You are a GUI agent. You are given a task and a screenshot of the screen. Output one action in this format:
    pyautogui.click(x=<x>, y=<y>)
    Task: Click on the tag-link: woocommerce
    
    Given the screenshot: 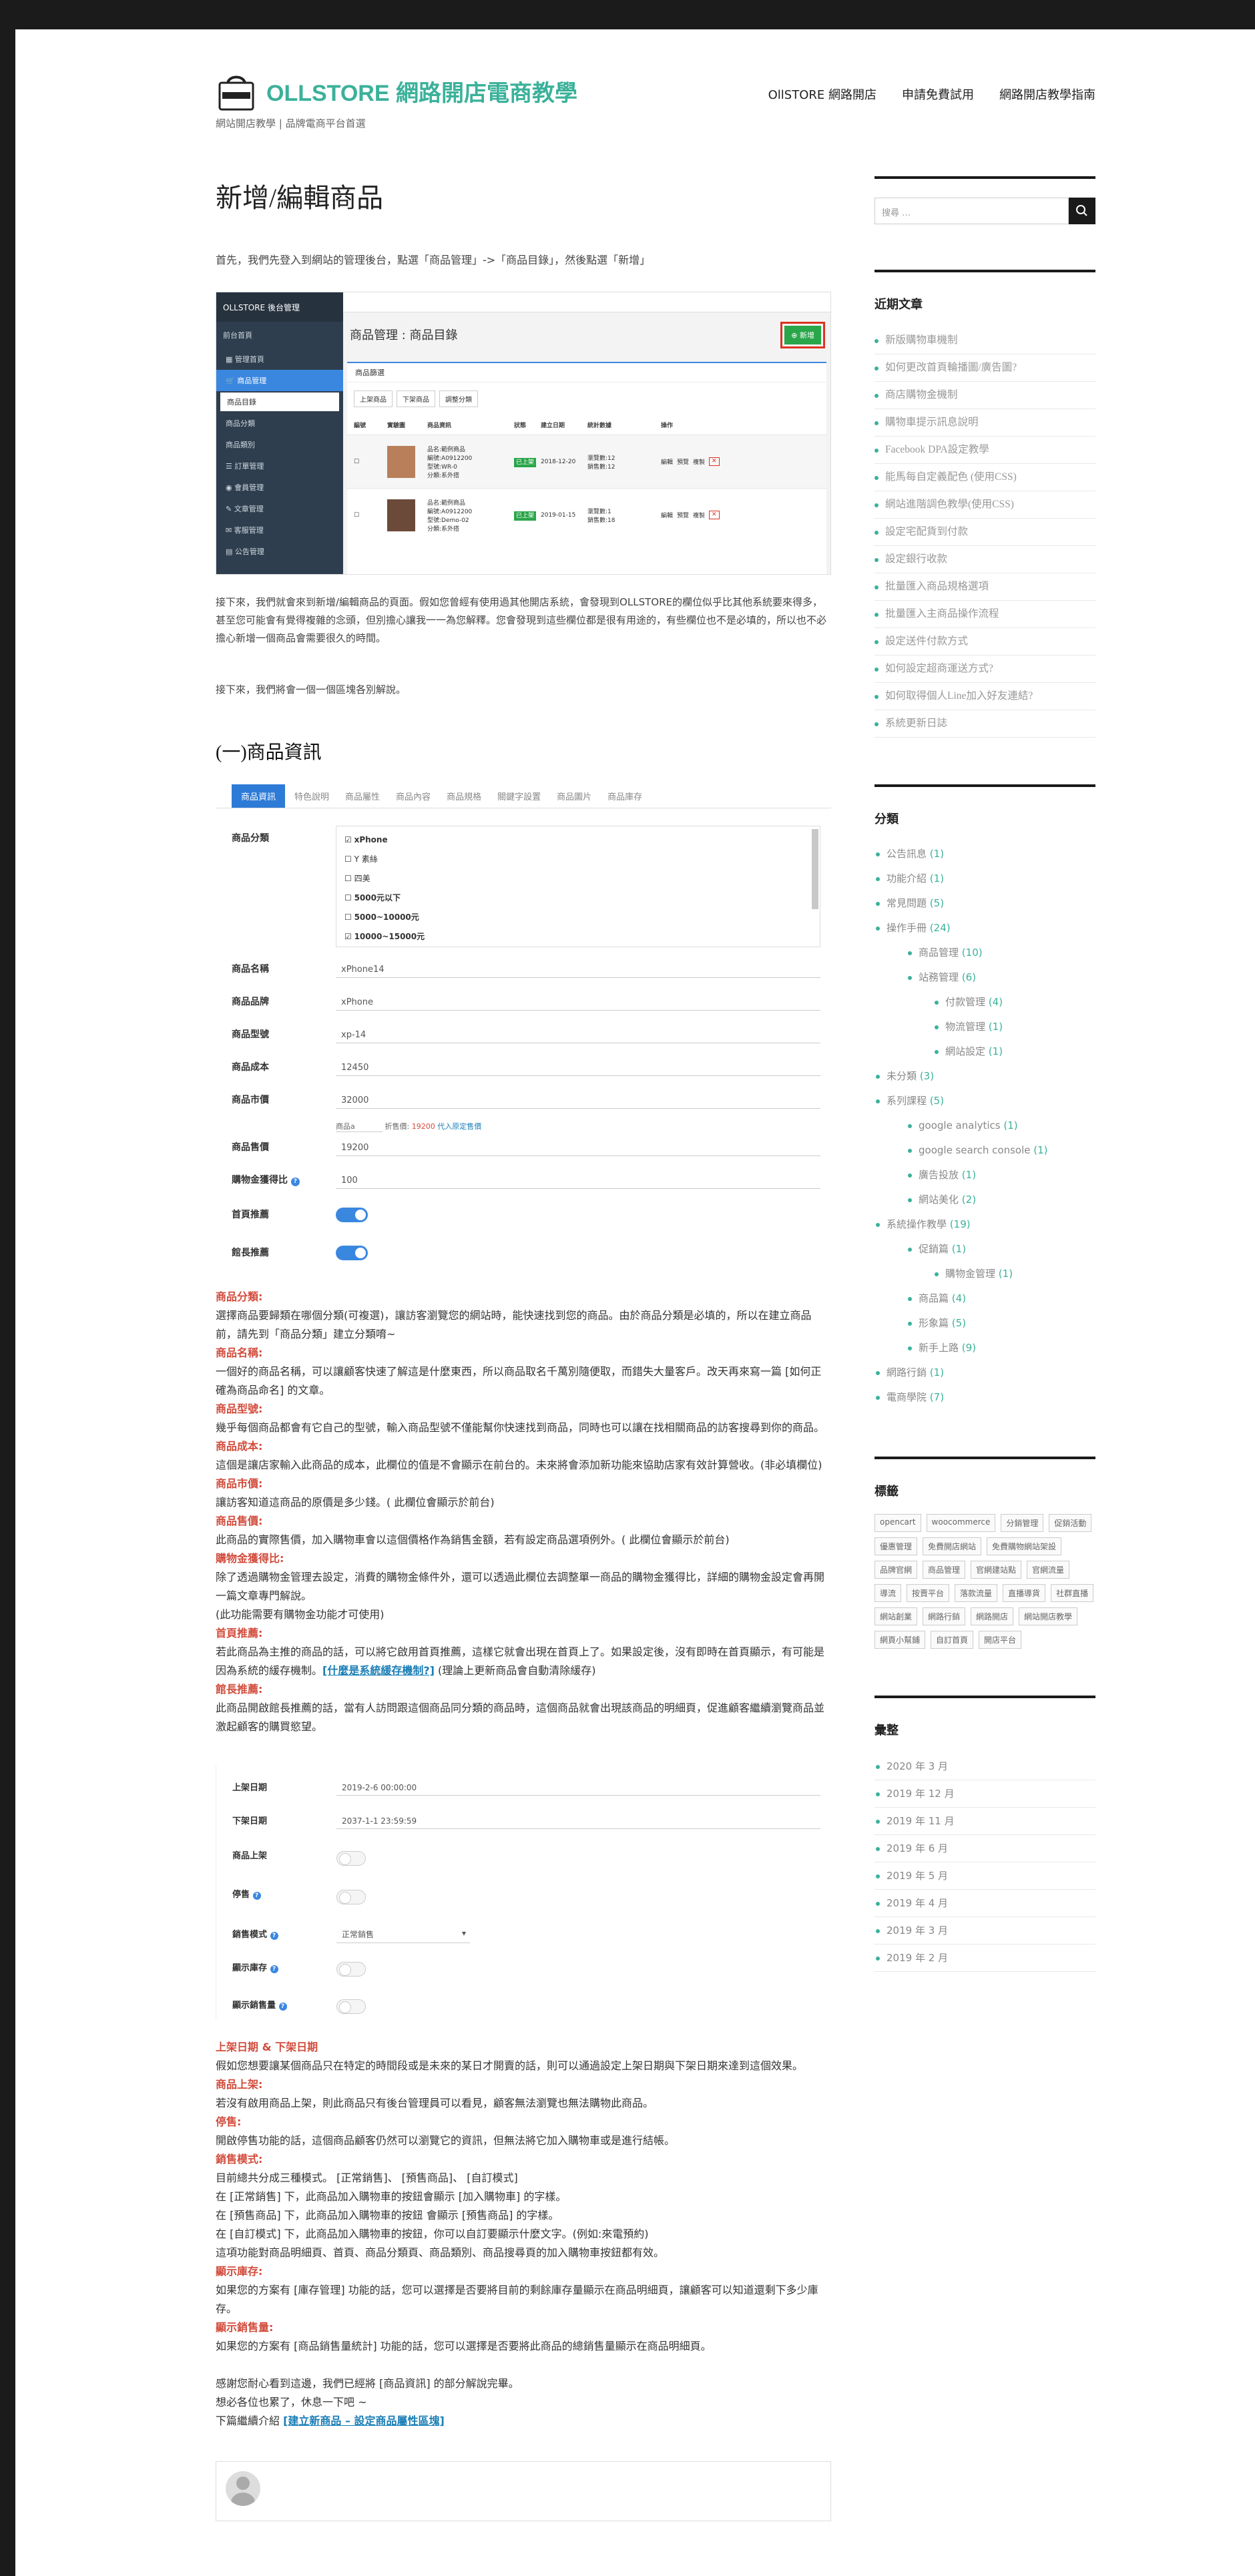 What is the action you would take?
    pyautogui.click(x=961, y=1523)
    